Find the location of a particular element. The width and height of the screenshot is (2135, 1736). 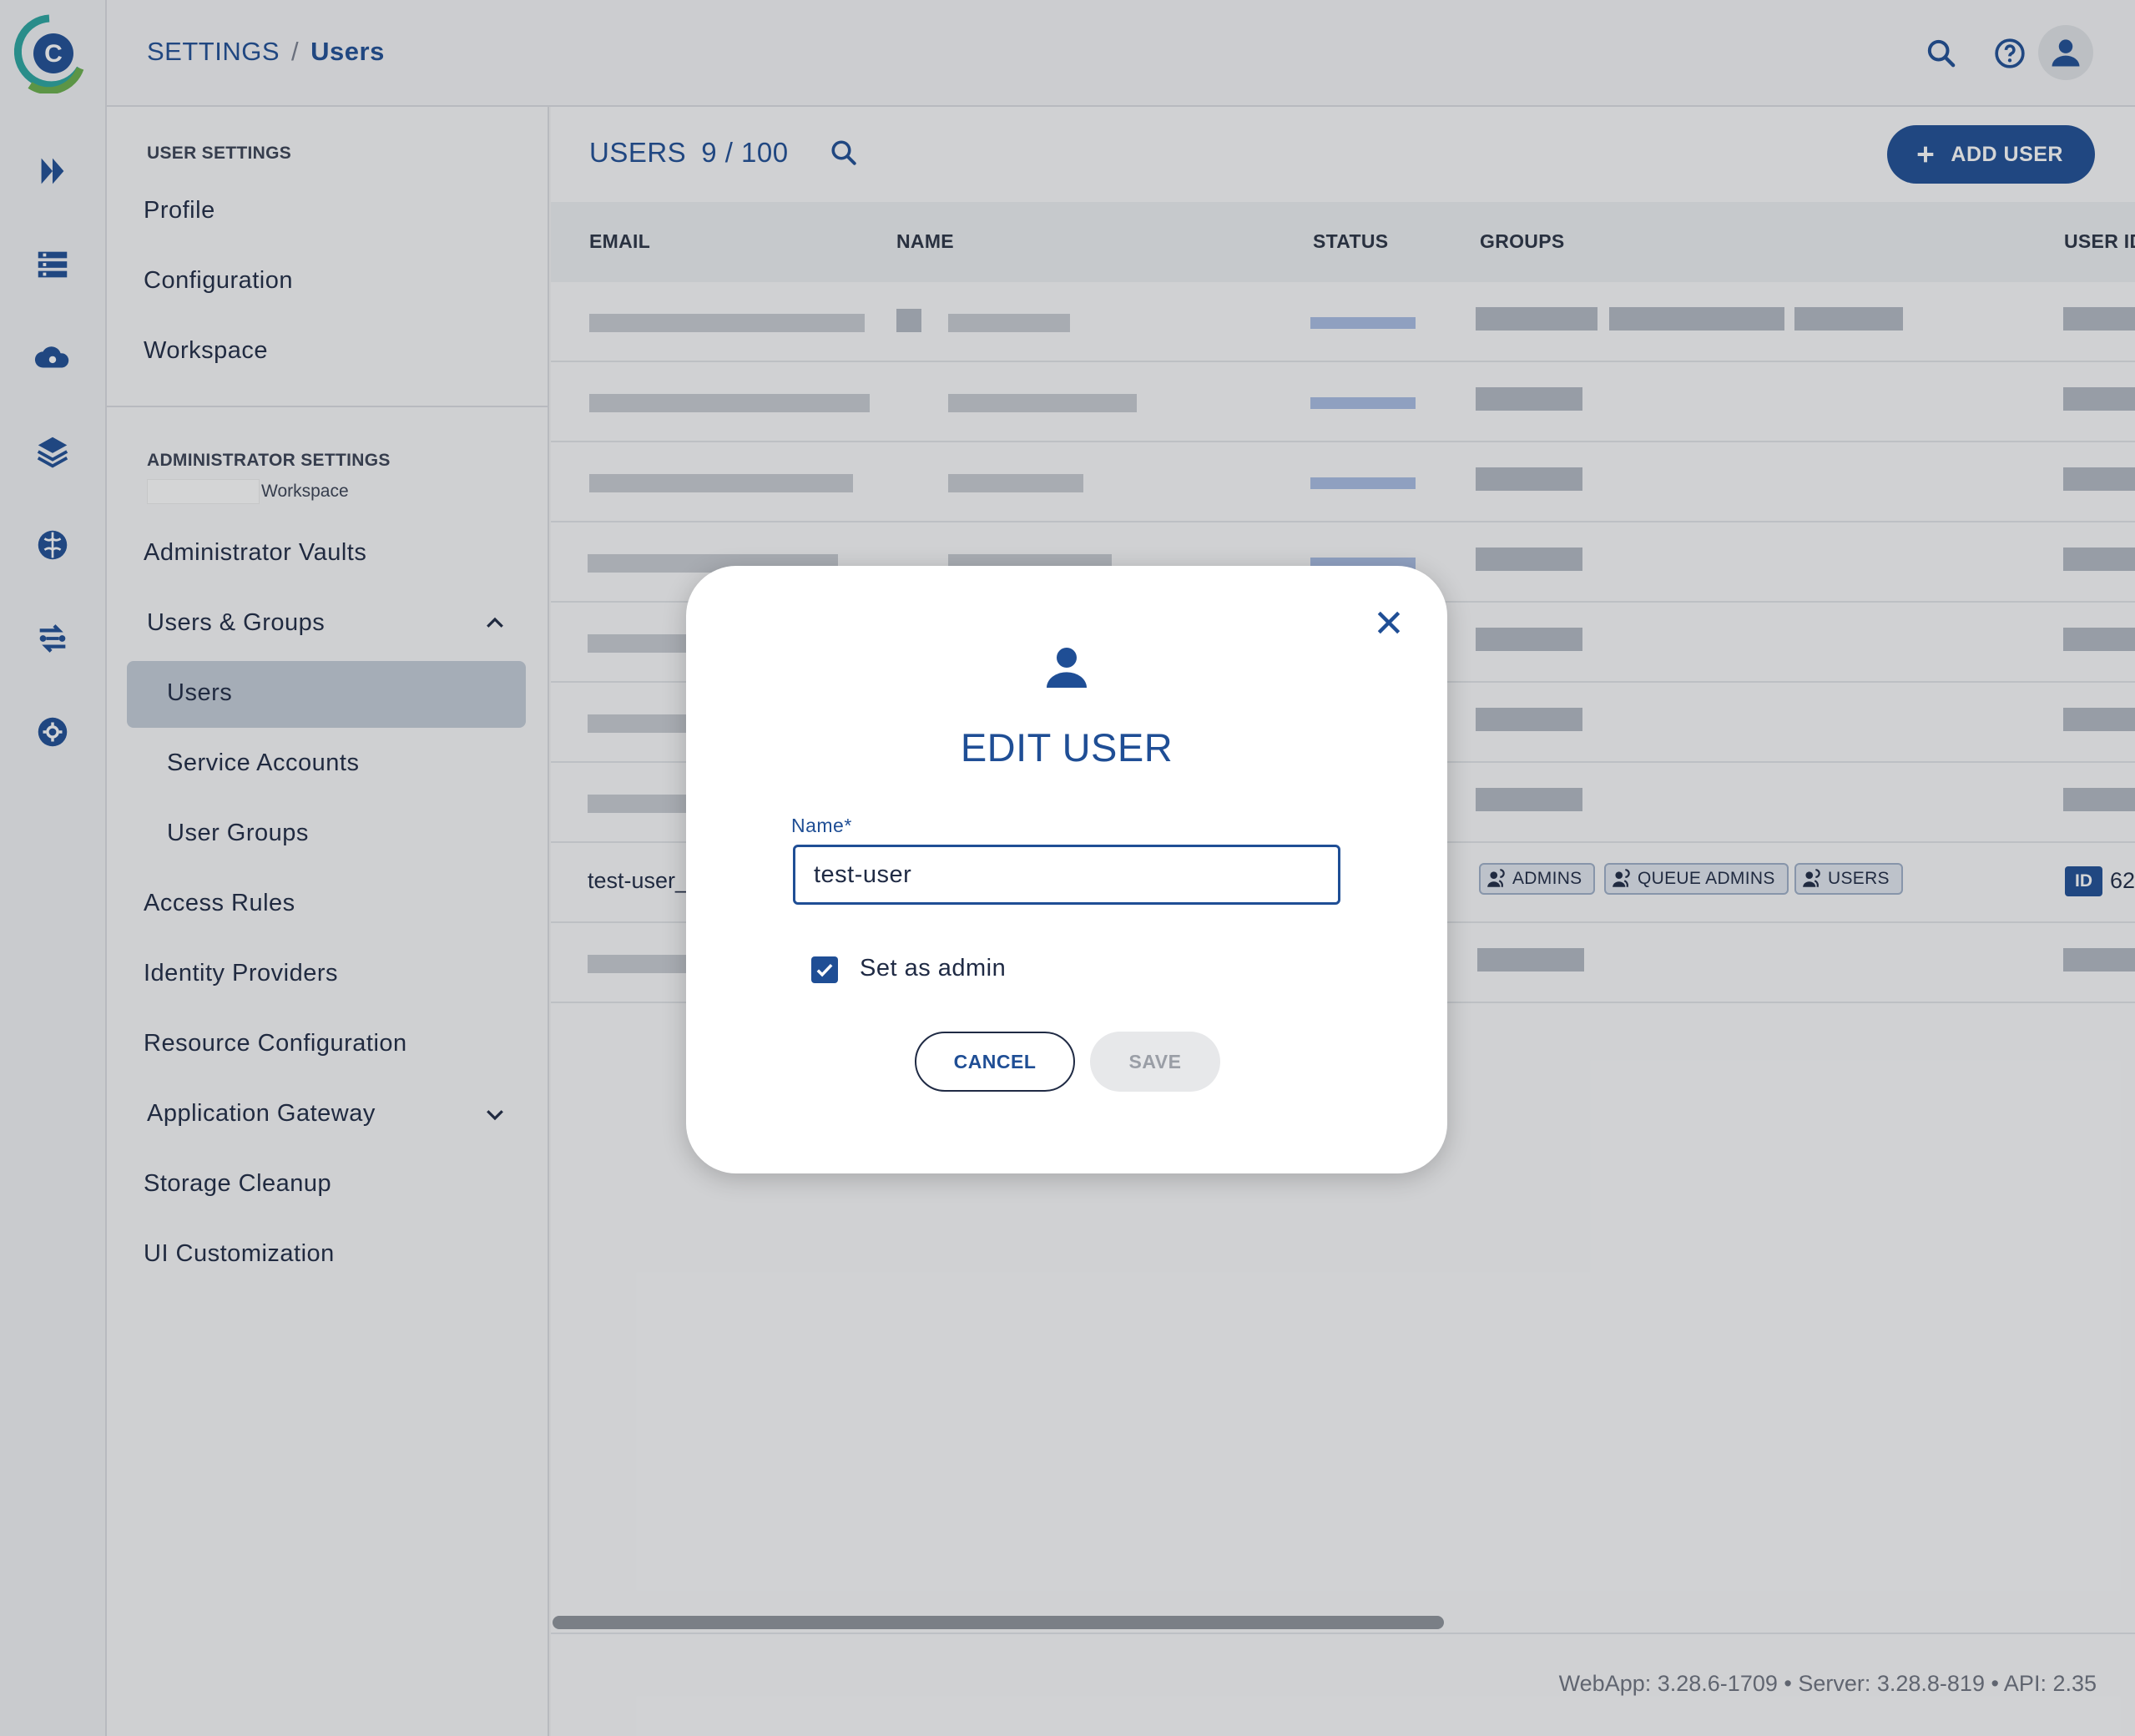

cancel-button: CANCEL is located at coordinates (995, 1062).